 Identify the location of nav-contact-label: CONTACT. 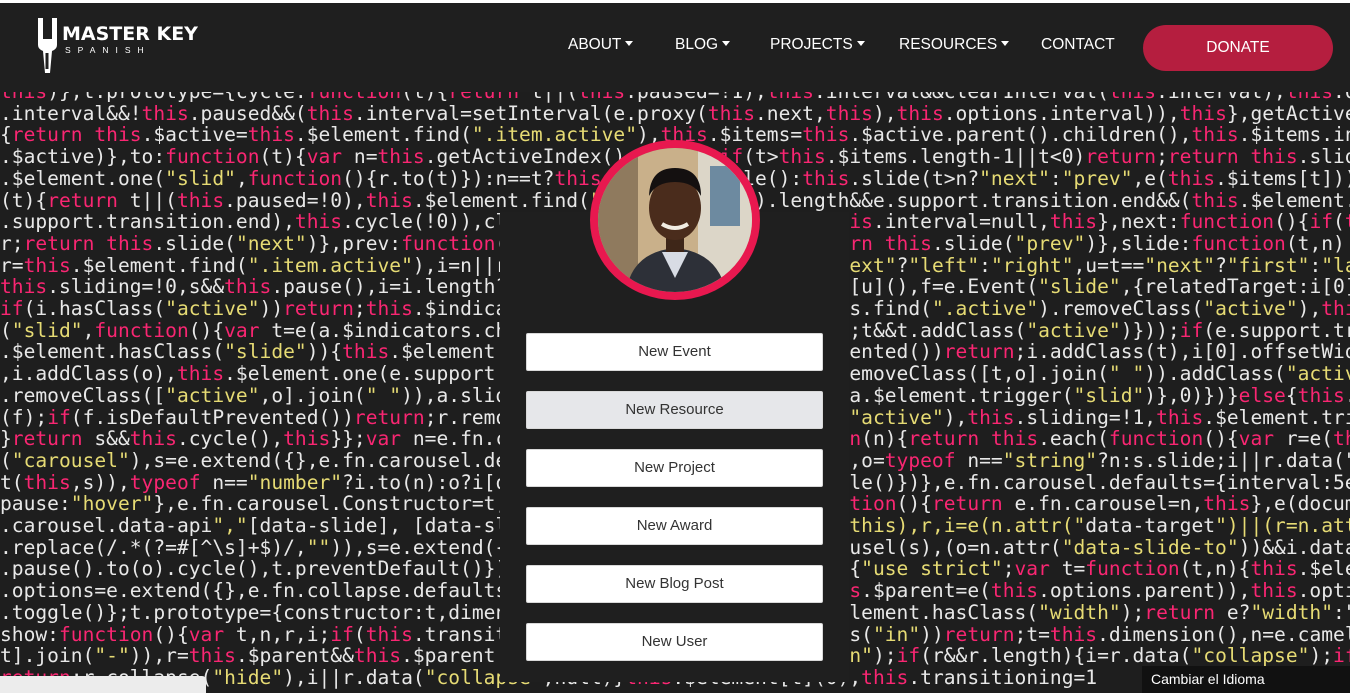
(1078, 44).